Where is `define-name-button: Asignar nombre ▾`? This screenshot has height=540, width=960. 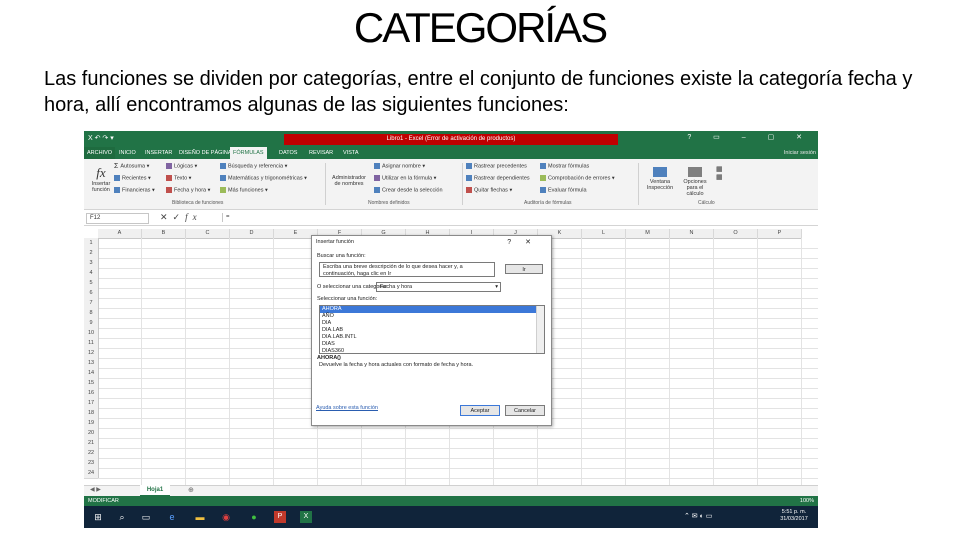 define-name-button: Asignar nombre ▾ is located at coordinates (399, 166).